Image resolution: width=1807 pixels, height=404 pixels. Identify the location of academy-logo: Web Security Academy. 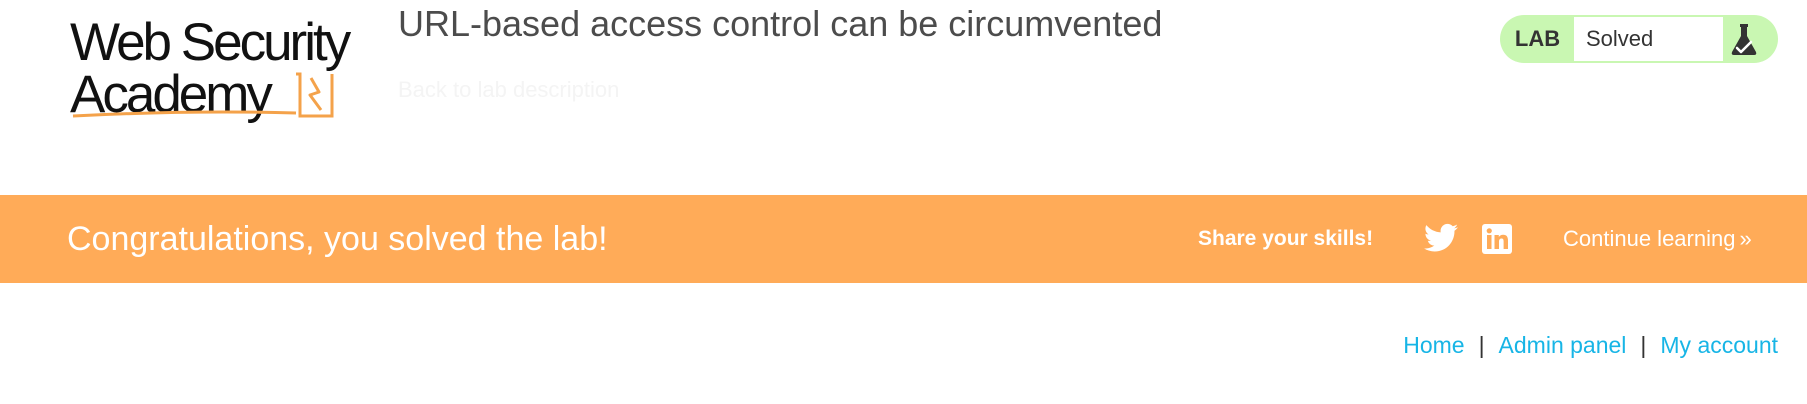
(225, 67).